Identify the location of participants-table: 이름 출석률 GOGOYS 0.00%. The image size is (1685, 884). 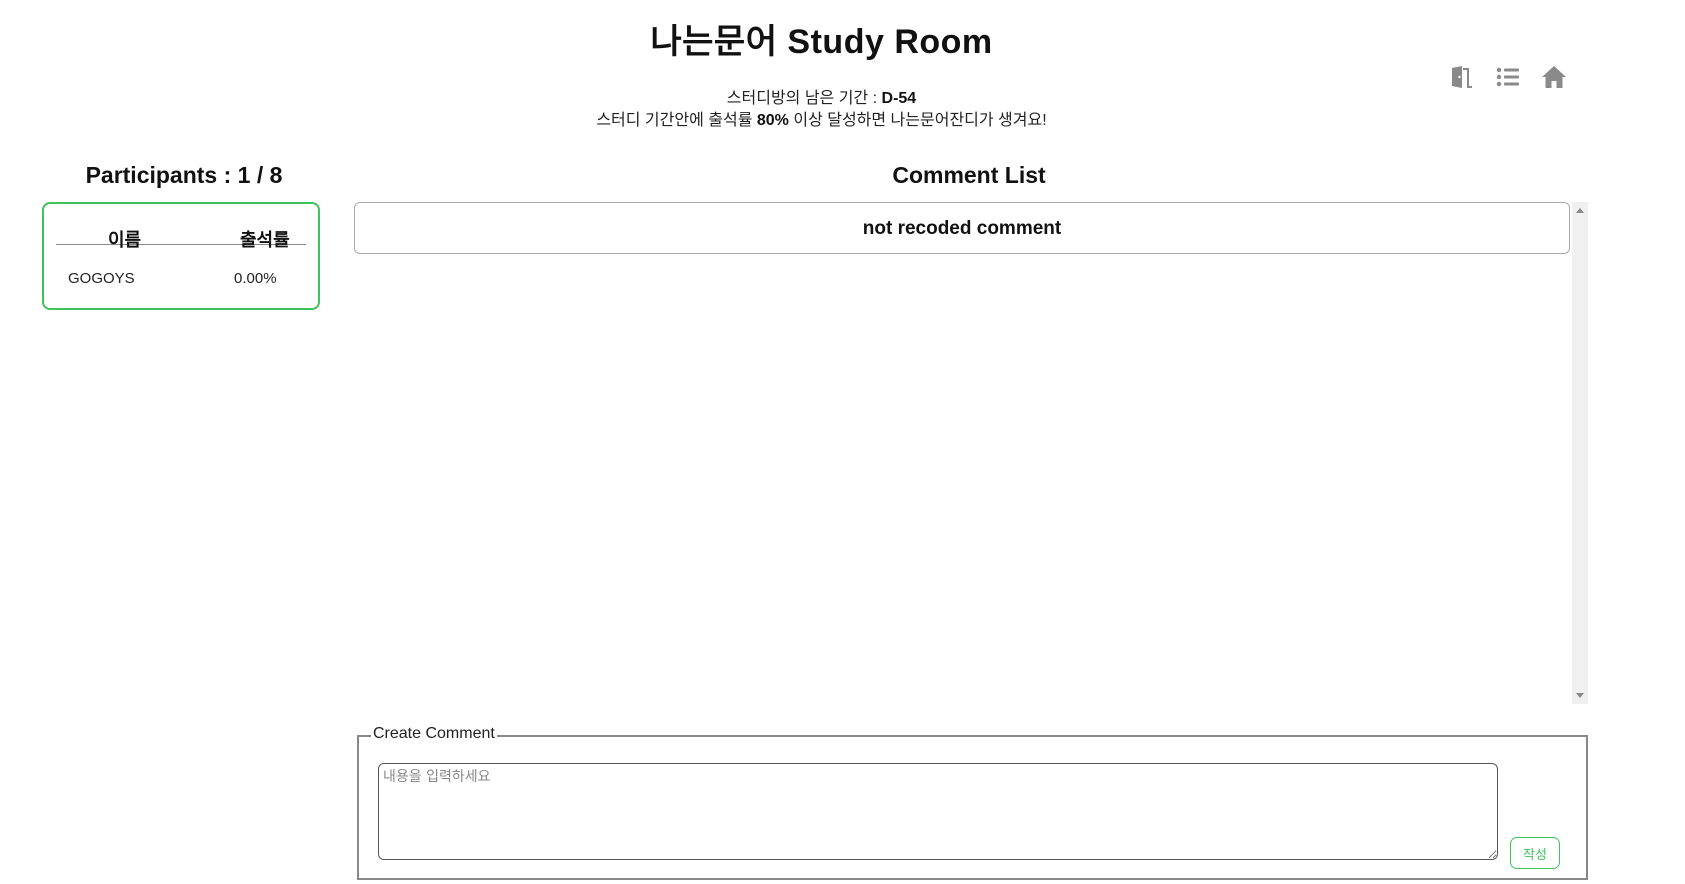
(181, 256).